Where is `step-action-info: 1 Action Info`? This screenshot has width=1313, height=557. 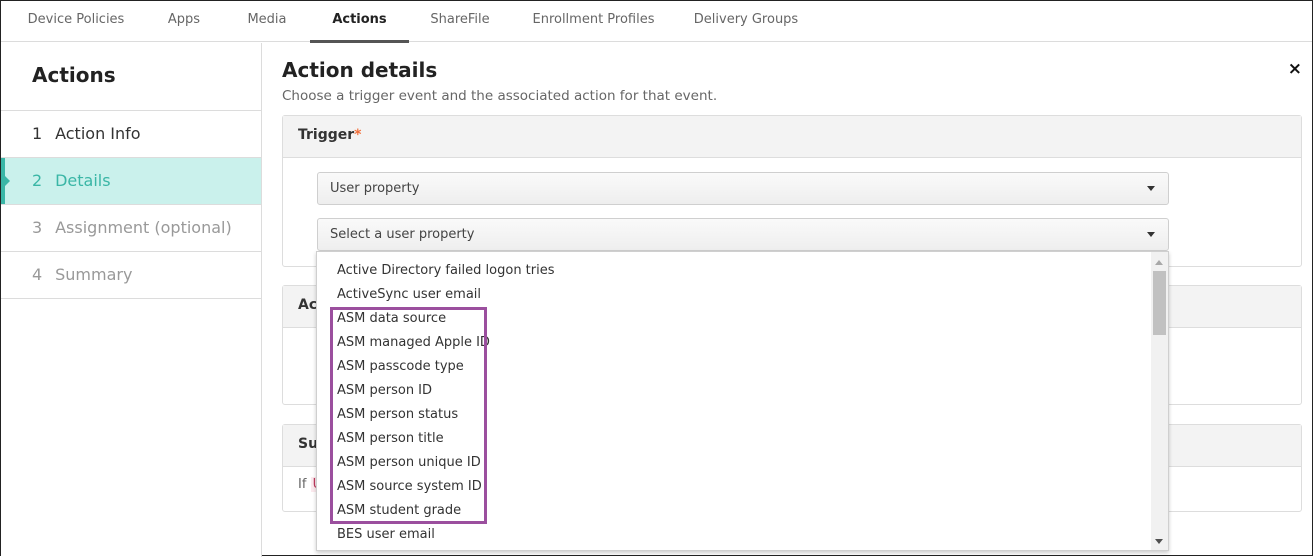
step-action-info: 1 Action Info is located at coordinates (131, 133).